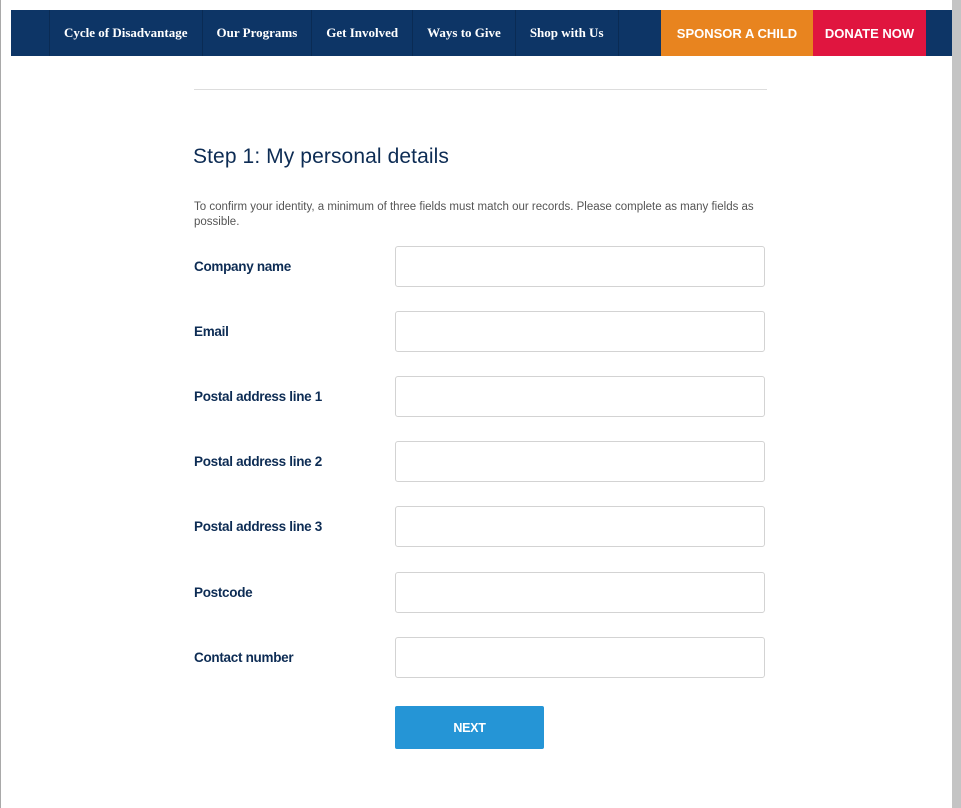  Describe the element at coordinates (125, 33) in the screenshot. I see `nav-item-cycle-of-disadvantage: Cycle of Disadvantage` at that location.